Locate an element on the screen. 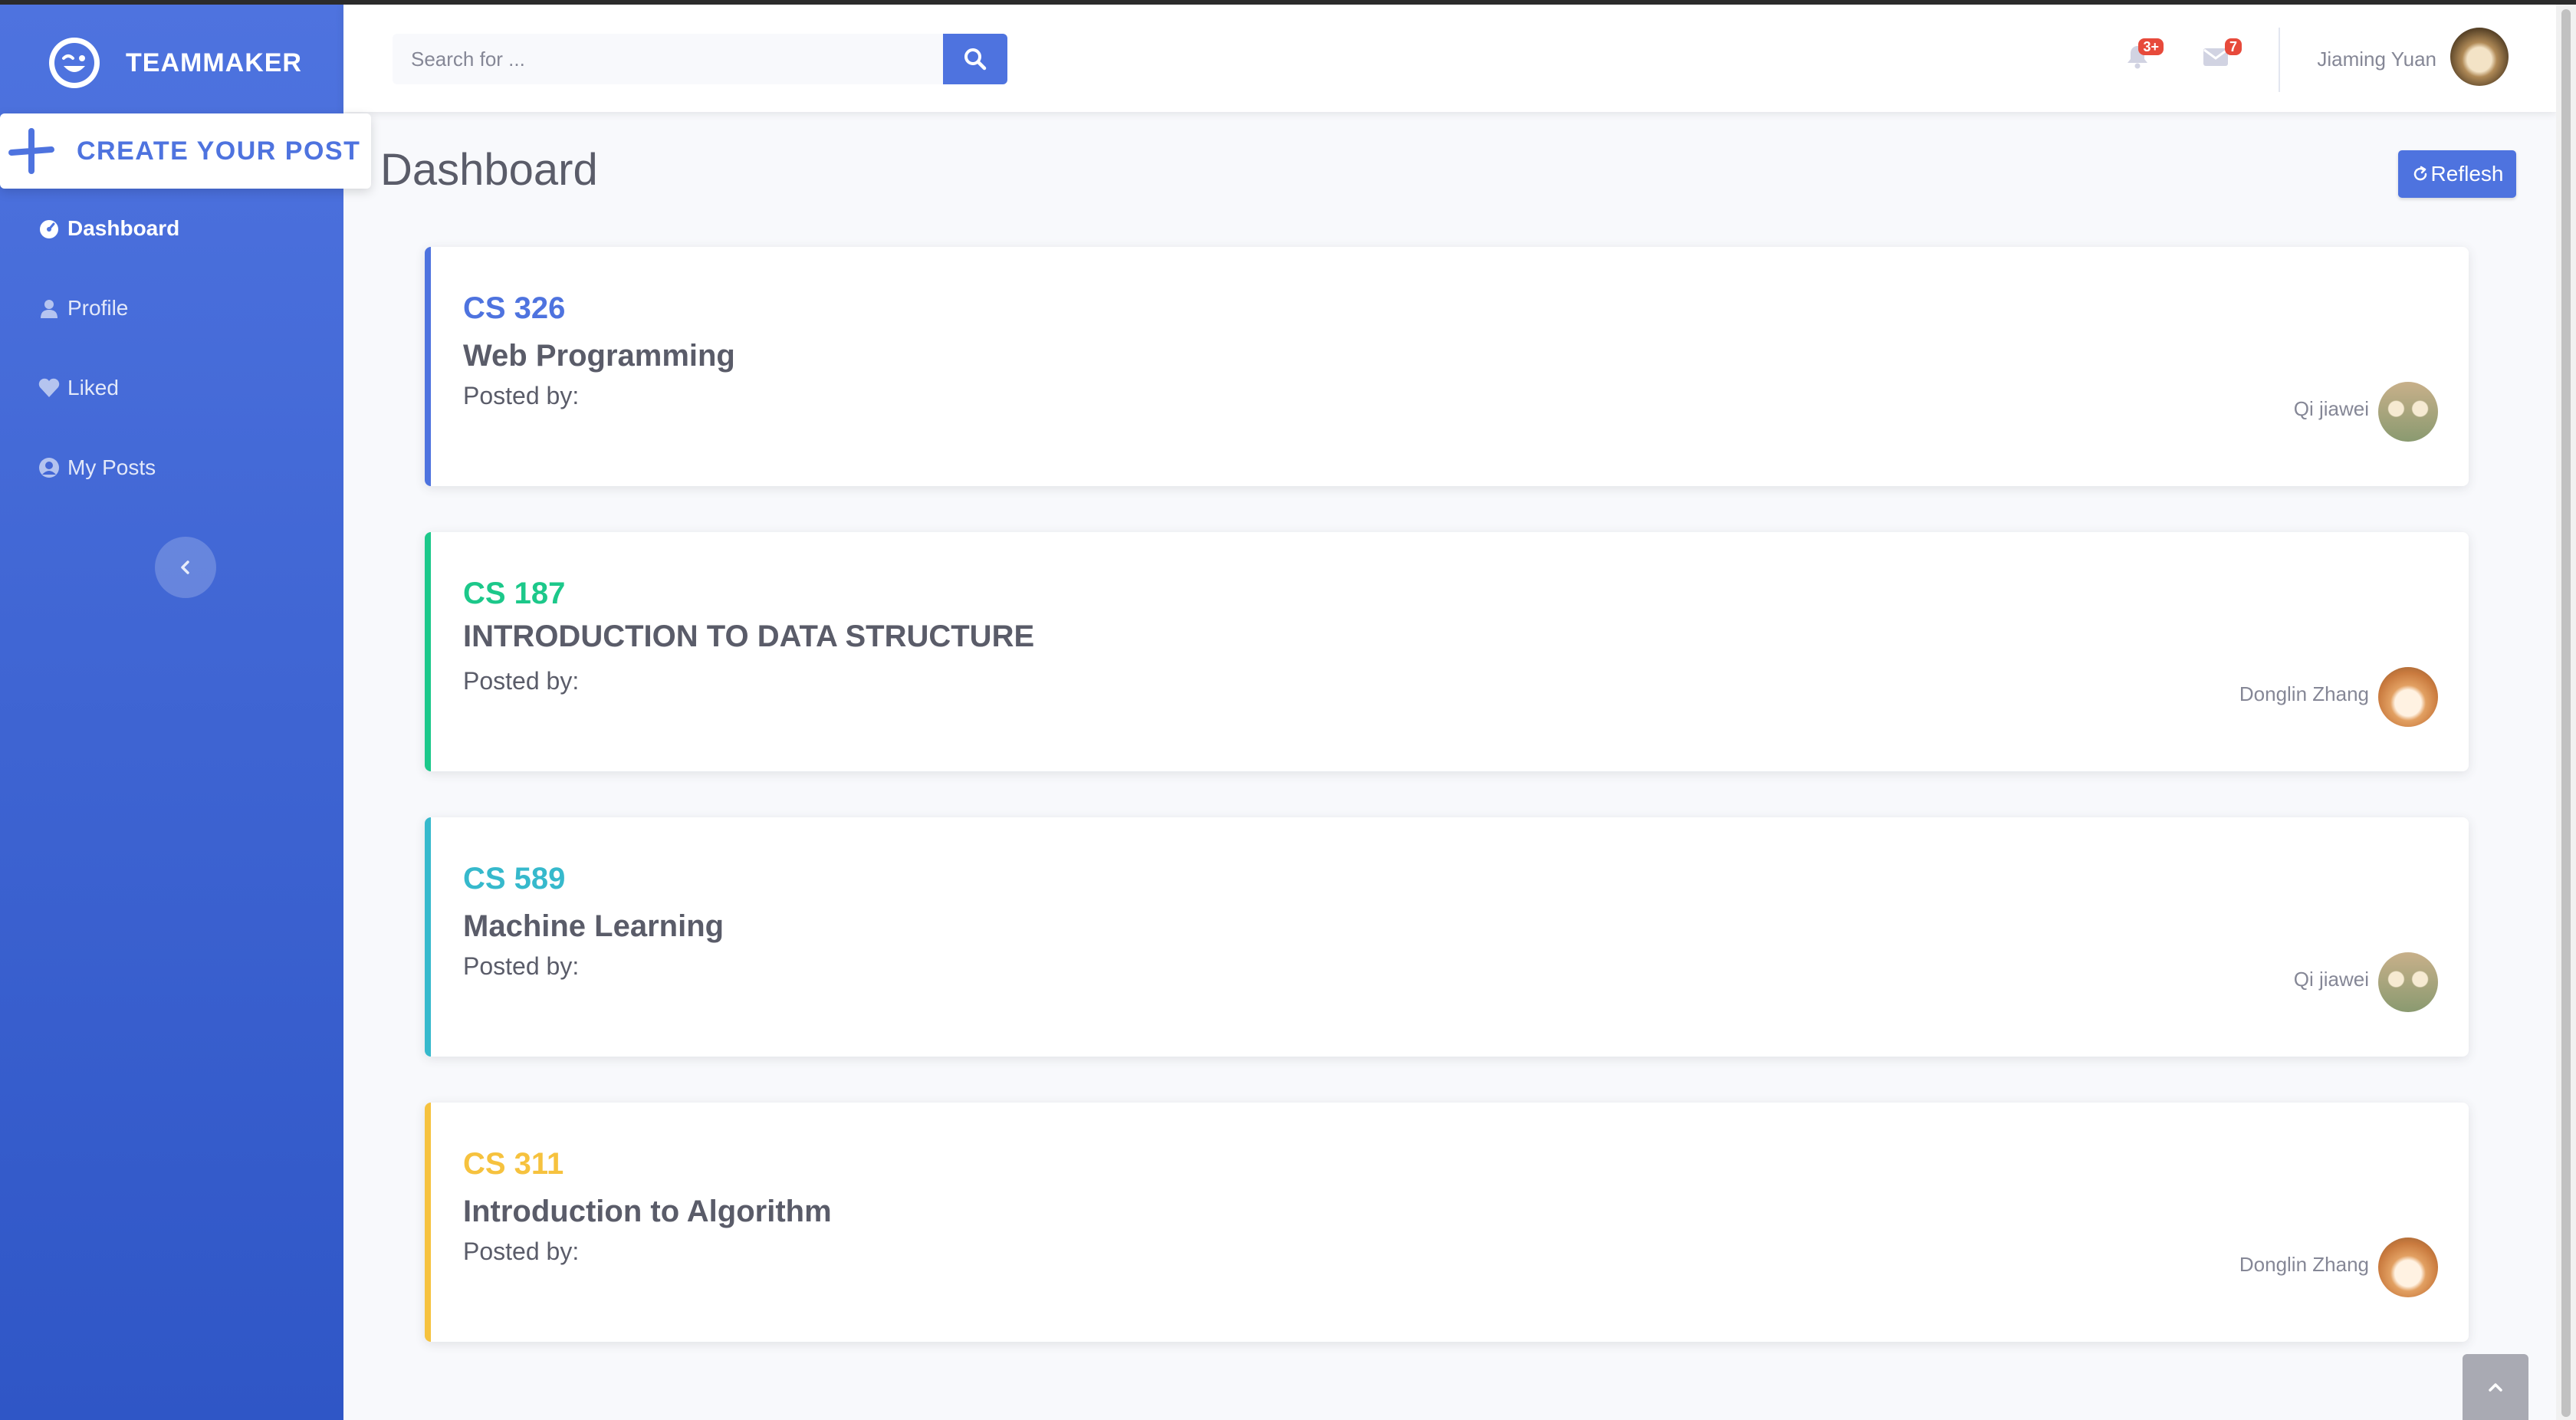  brand-name: TEAMMAKER is located at coordinates (214, 62).